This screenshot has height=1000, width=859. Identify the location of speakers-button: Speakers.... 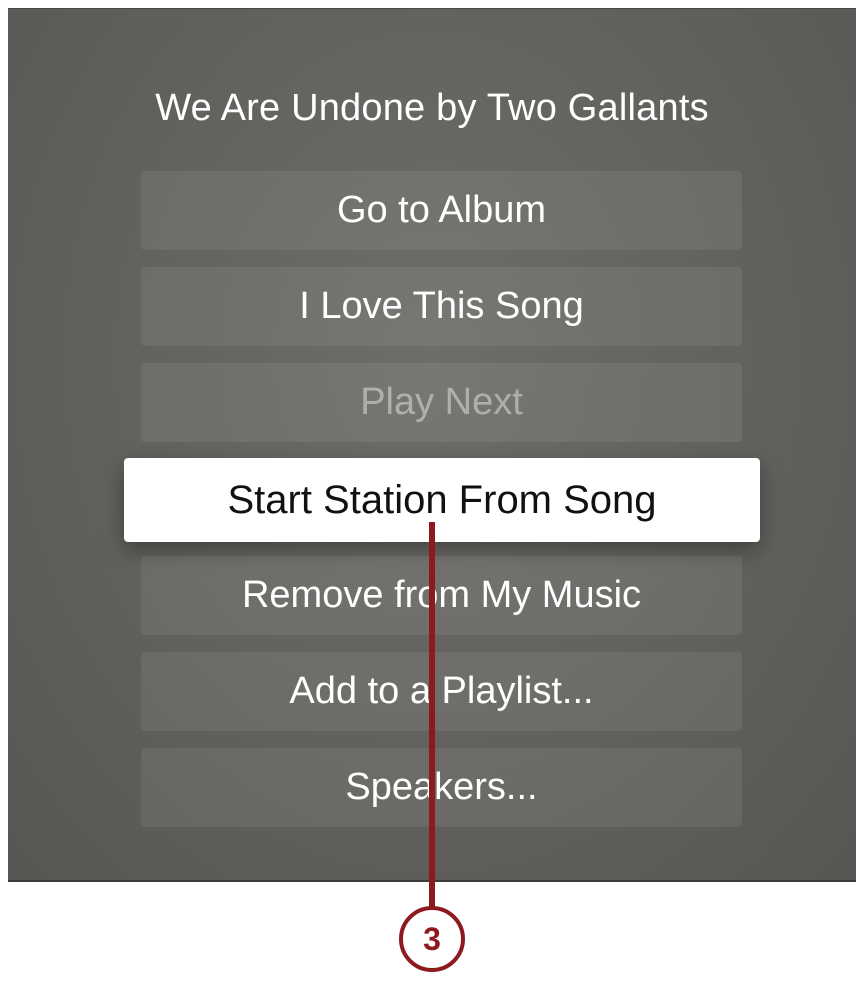
(441, 787).